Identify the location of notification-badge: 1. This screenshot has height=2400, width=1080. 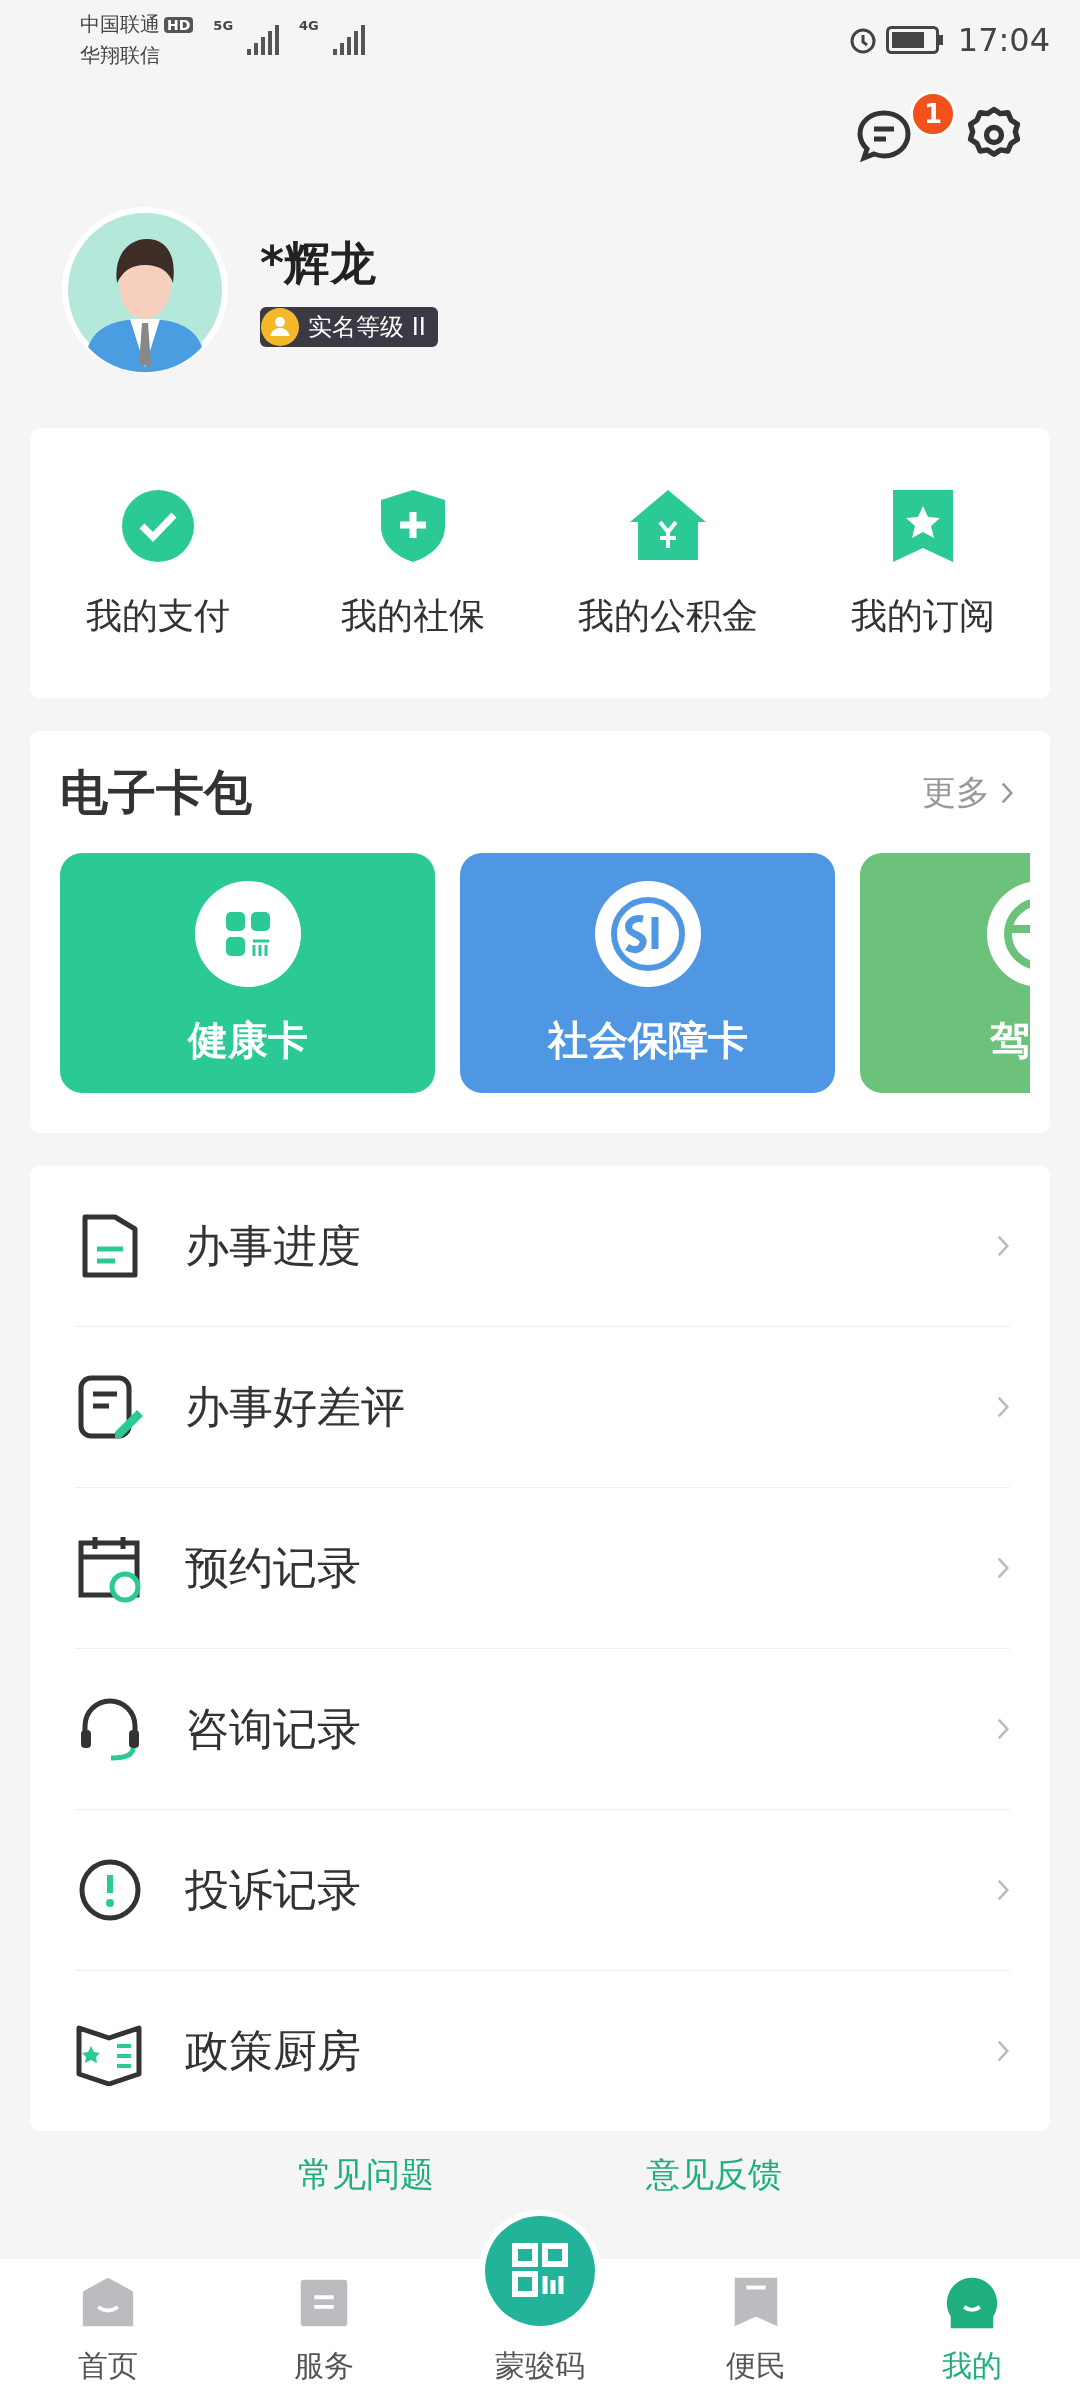
(933, 114).